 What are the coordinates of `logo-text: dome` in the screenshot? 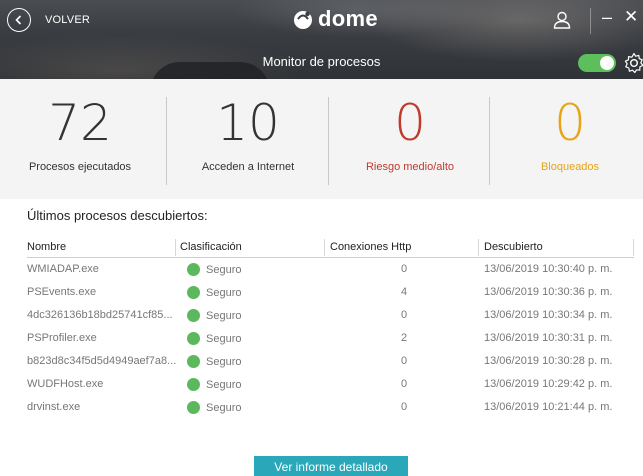 It's located at (348, 18).